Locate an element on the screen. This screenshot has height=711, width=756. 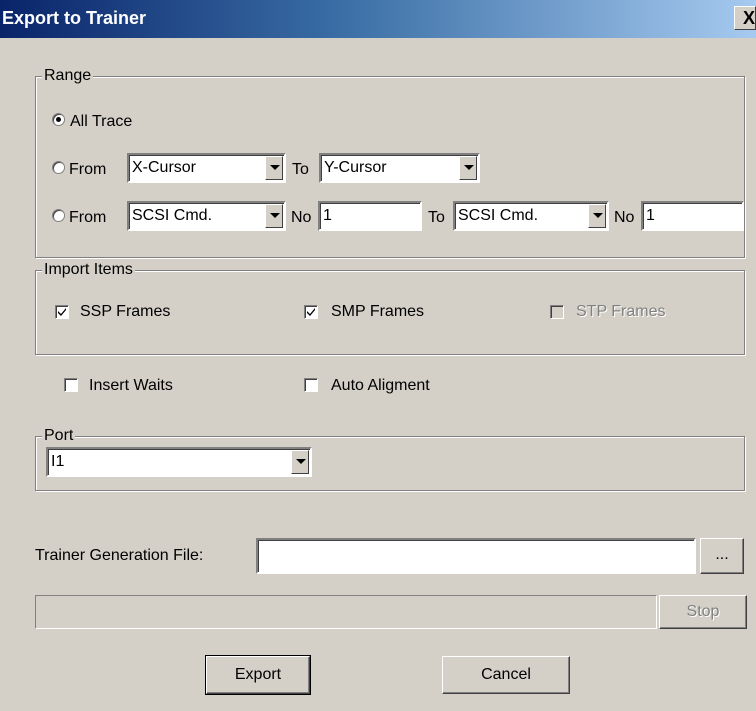
export-button: Export is located at coordinates (258, 675).